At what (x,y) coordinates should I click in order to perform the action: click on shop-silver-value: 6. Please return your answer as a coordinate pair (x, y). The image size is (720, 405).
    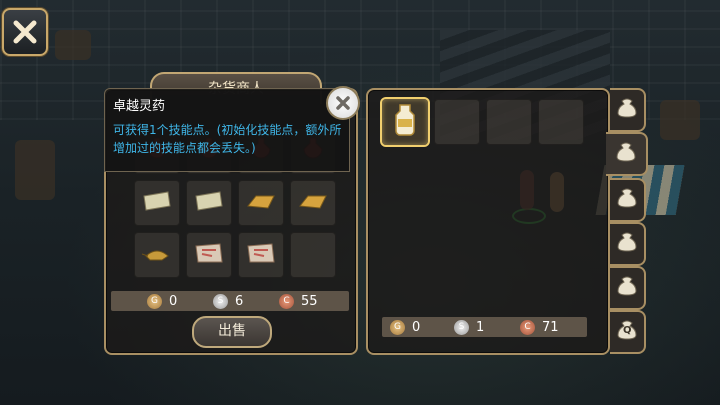
    Looking at the image, I should click on (239, 301).